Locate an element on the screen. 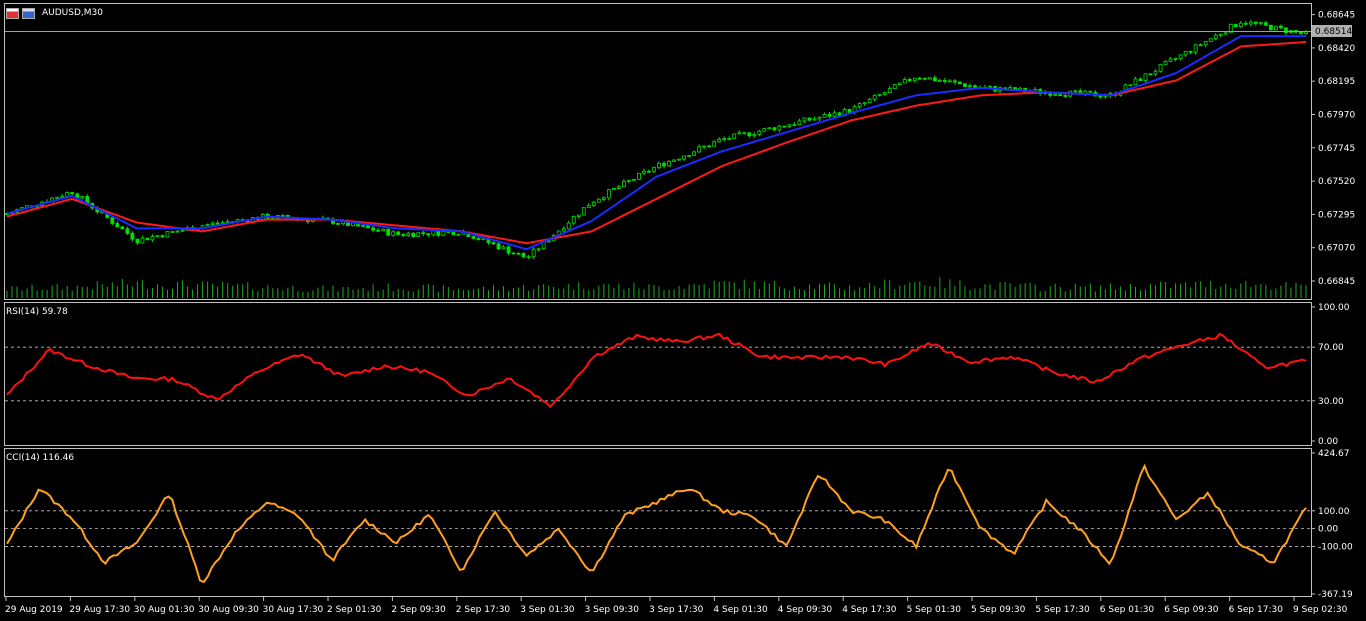  time-tick-label: 30 Aug 09:30 is located at coordinates (228, 610).